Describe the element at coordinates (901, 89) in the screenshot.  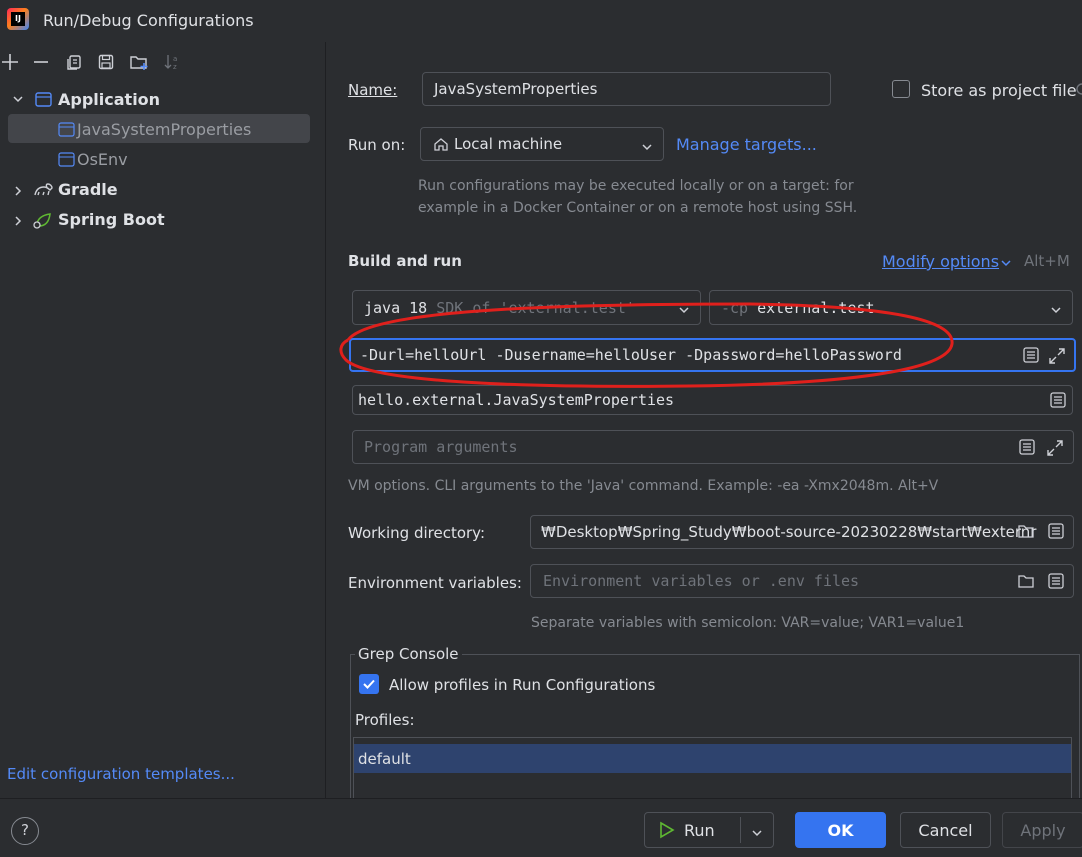
I see `store-as-project-file-checkbox` at that location.